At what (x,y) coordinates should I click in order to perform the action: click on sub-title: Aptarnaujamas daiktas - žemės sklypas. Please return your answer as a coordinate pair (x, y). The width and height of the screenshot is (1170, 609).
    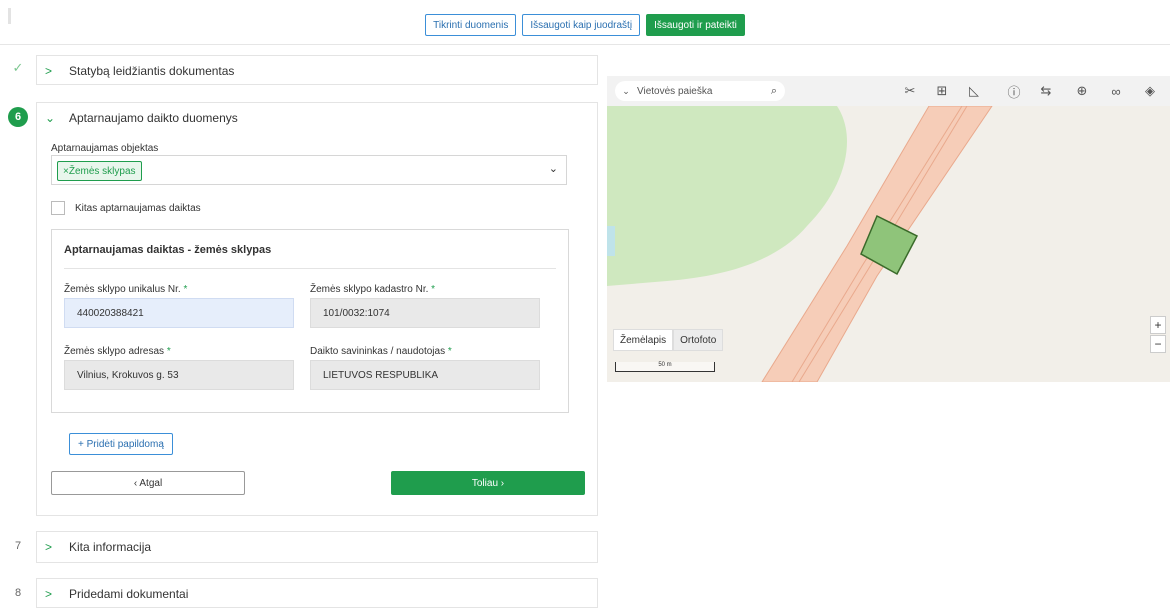
    Looking at the image, I should click on (168, 250).